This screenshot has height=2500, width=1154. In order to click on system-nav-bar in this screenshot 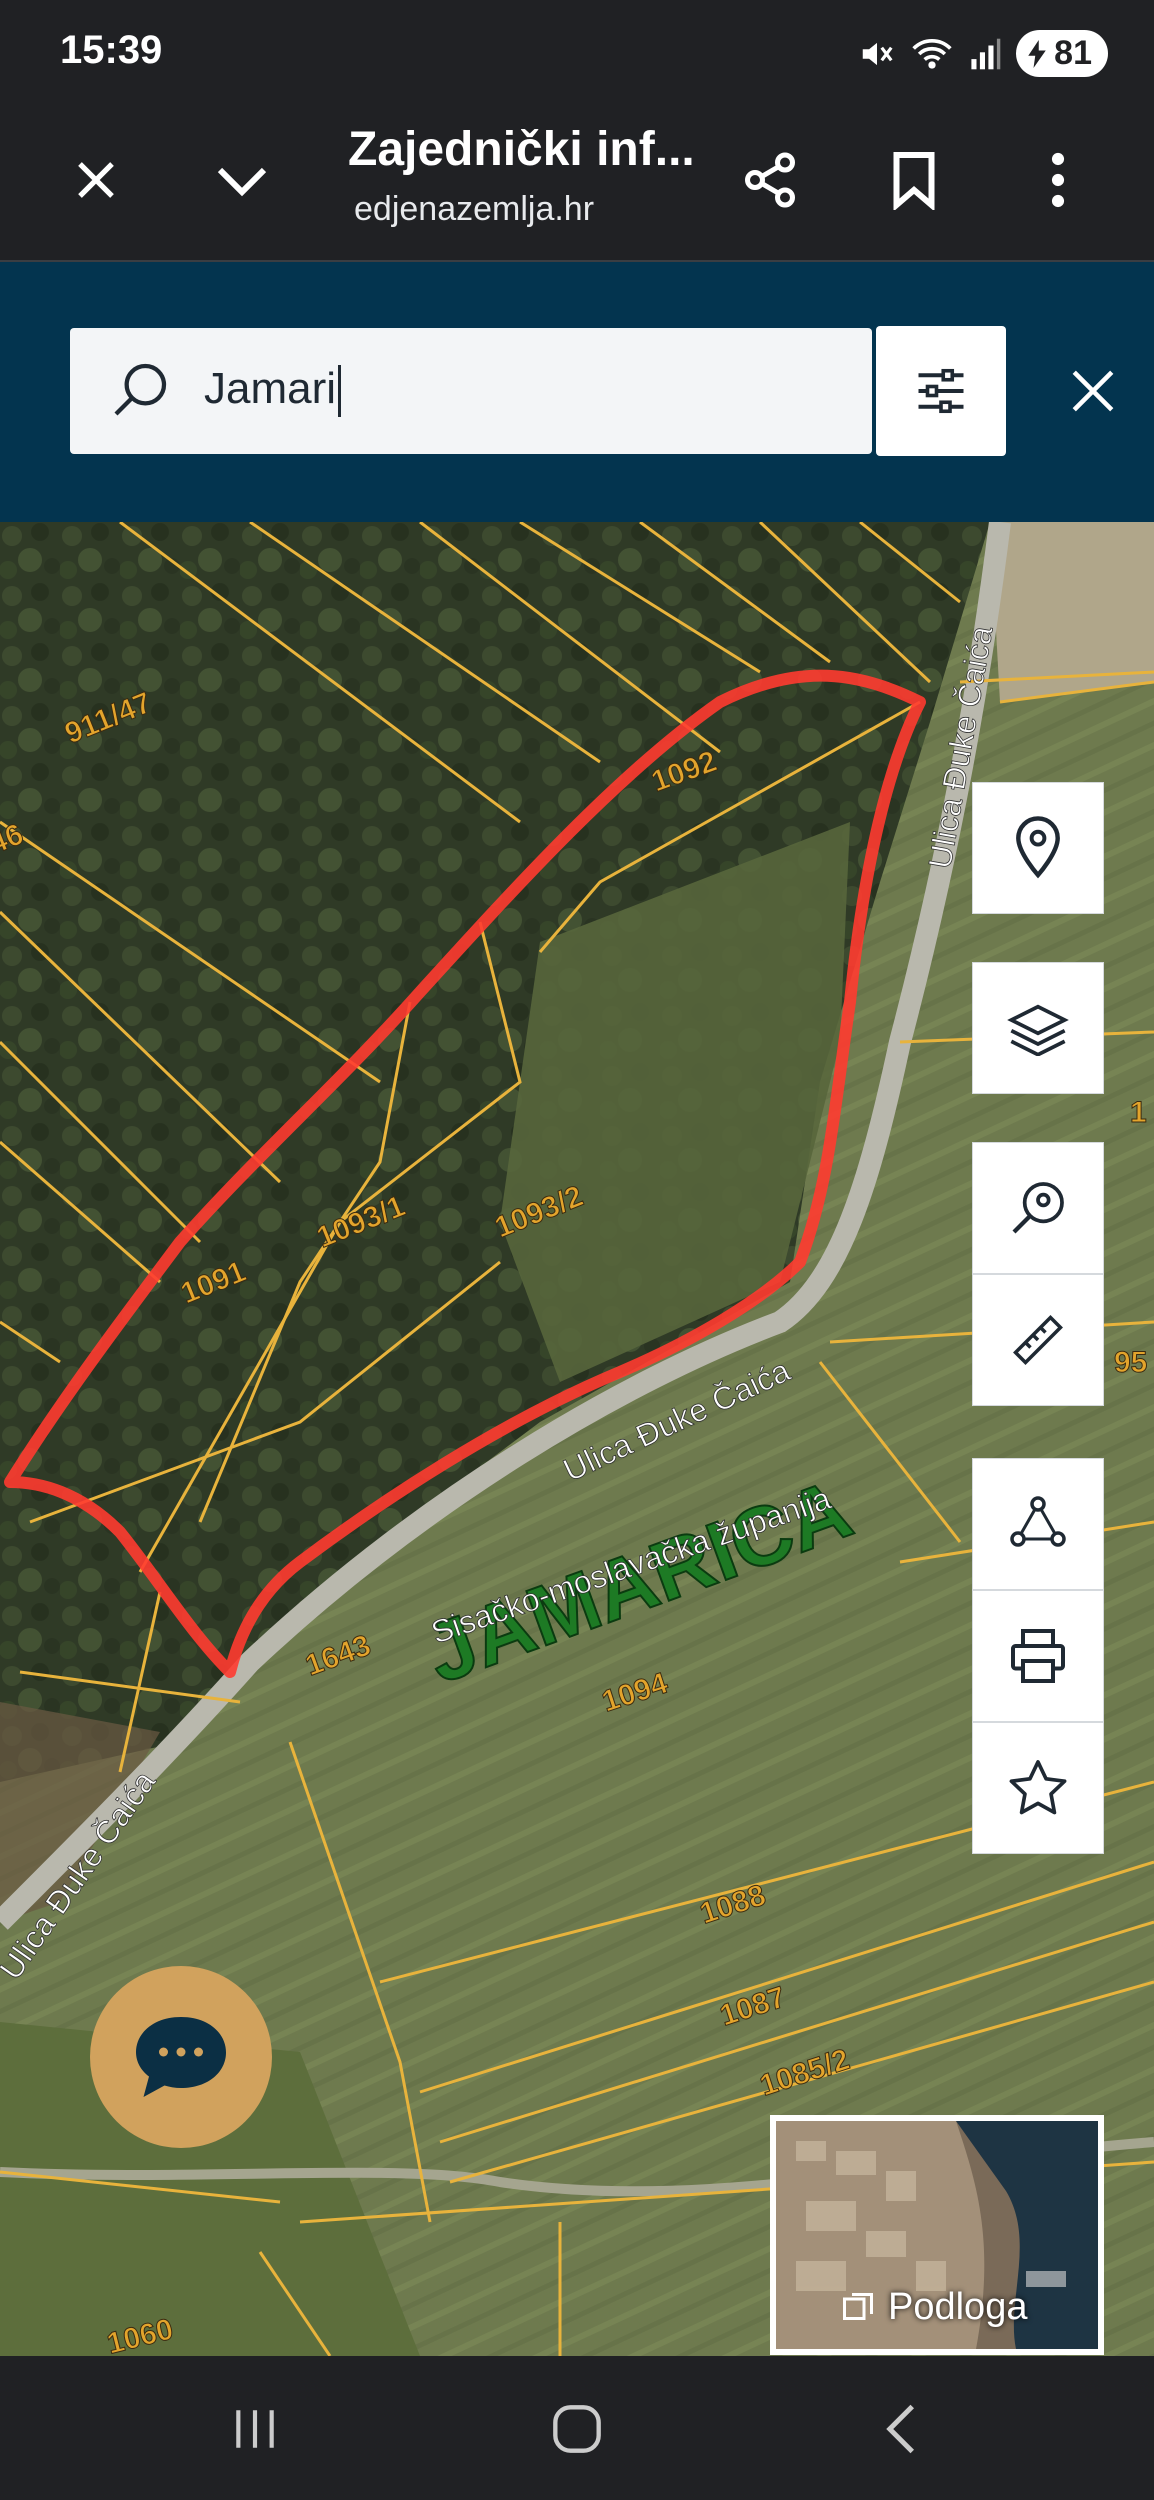, I will do `click(577, 2428)`.